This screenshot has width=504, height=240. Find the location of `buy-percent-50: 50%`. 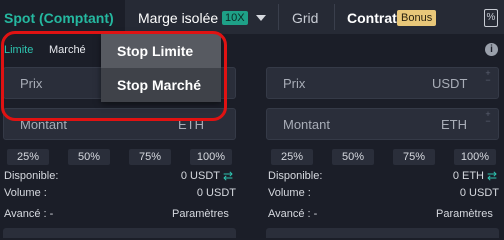

buy-percent-50: 50% is located at coordinates (89, 157).